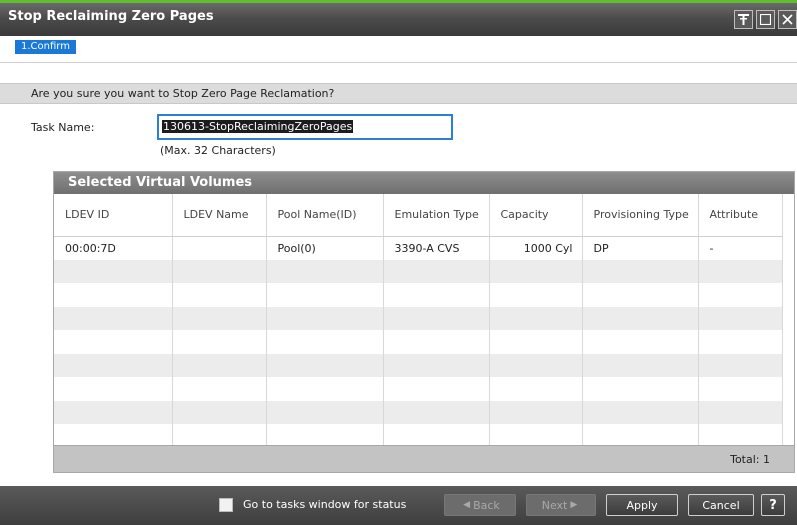  I want to click on cell-ldev-id: 00:00:7D, so click(113, 248).